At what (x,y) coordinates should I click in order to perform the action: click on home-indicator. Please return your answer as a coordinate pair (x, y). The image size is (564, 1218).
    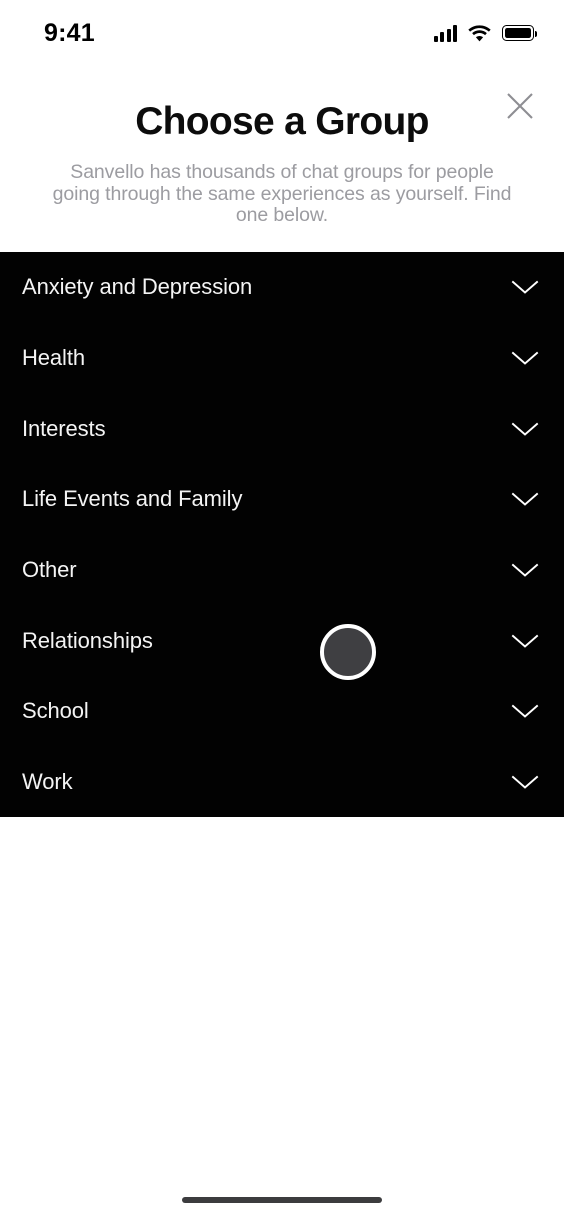
    Looking at the image, I should click on (282, 1200).